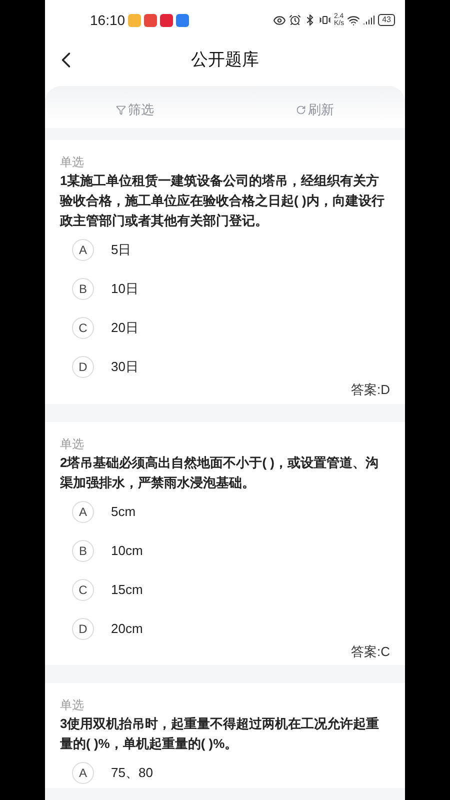  I want to click on question-text: 3使用双机抬吊时，起重量不得超过两机在工况允许起重量的( )%，单机起重量的( )%。, so click(220, 734).